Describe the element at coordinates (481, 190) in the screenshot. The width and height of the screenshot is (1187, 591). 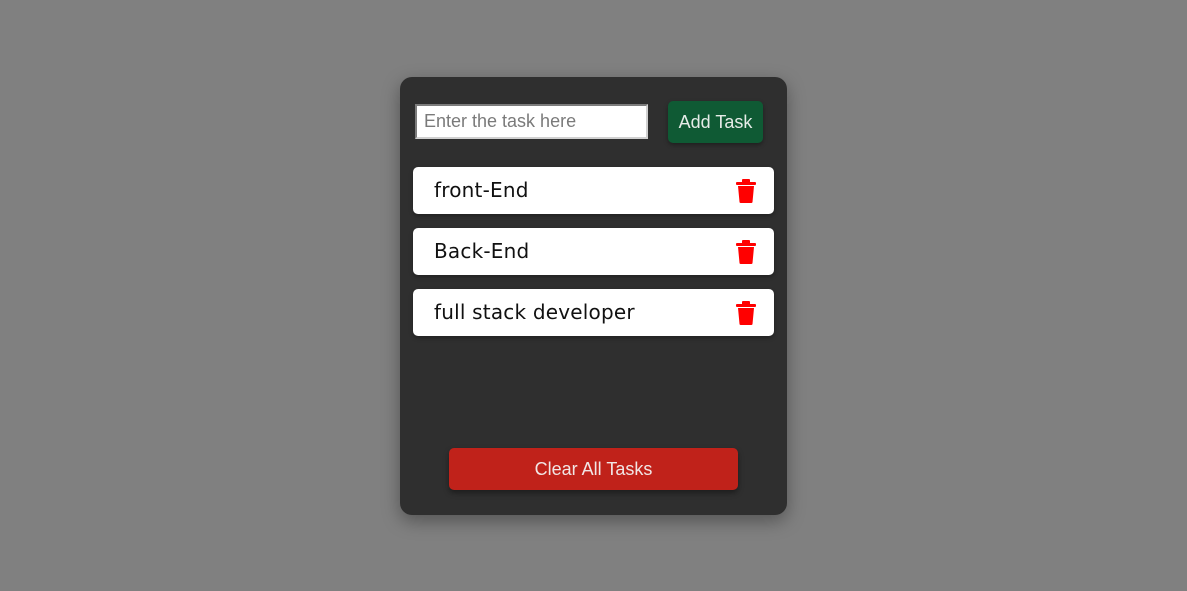
I see `task-text: front-End` at that location.